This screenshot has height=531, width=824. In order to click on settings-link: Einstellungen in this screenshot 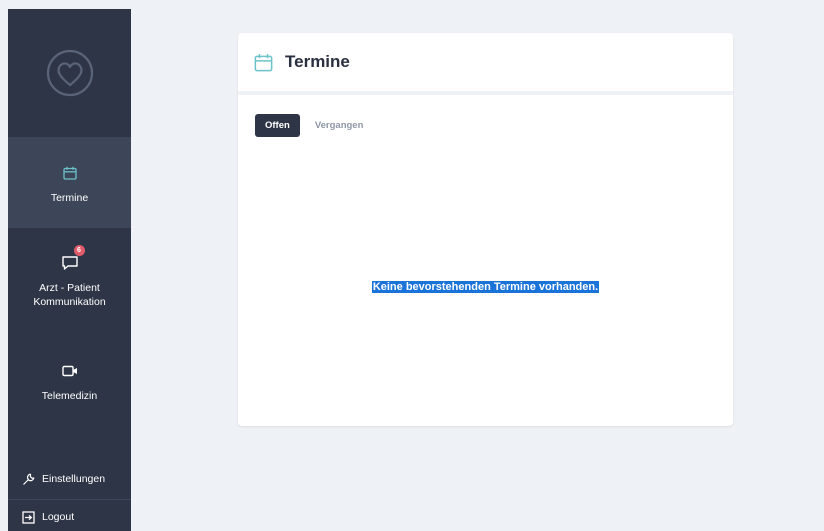, I will do `click(69, 479)`.